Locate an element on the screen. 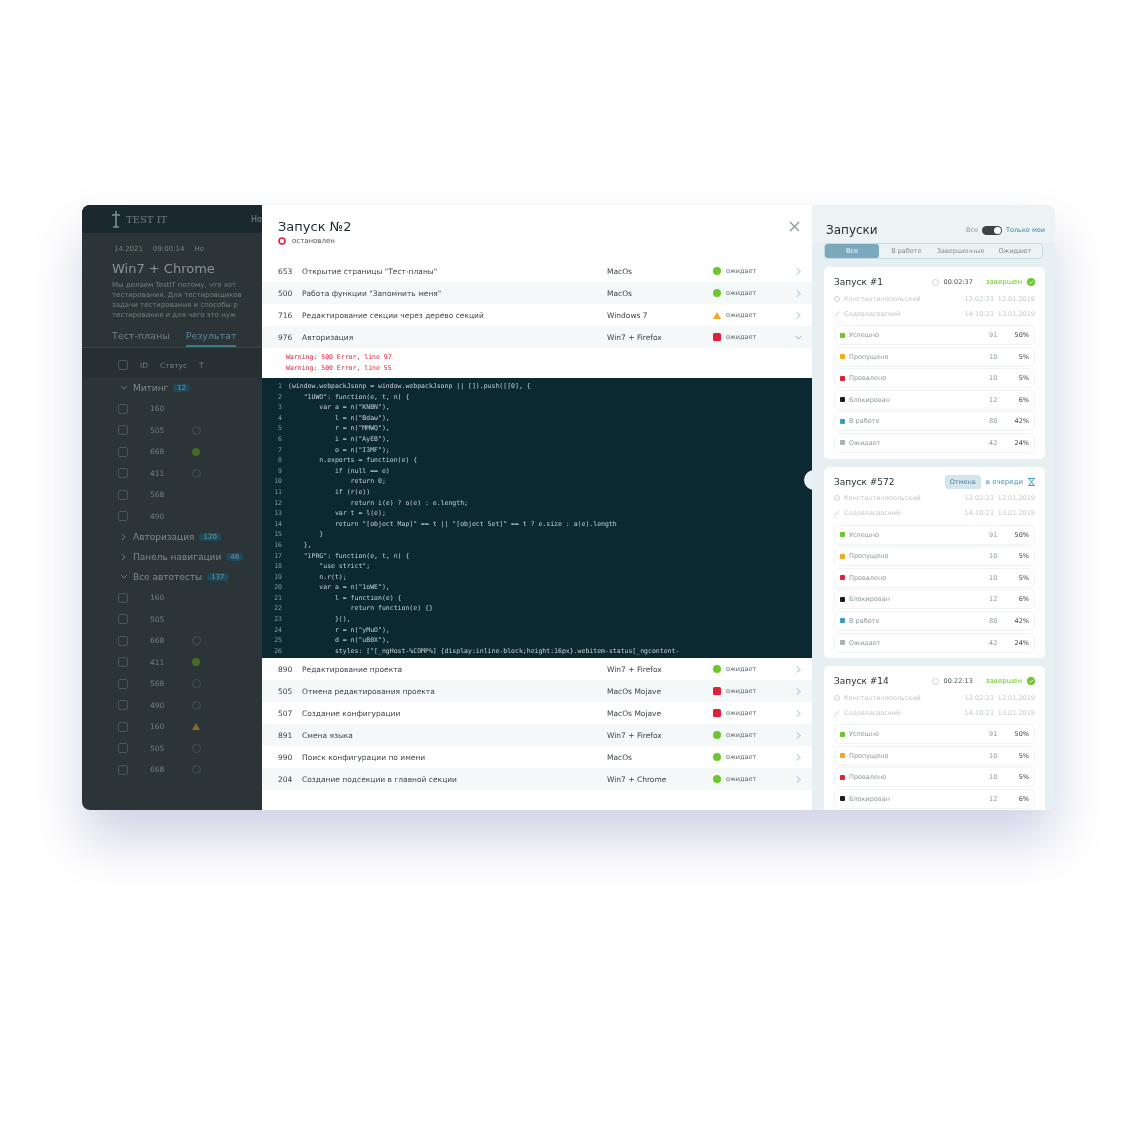  run-title: Запуск #1 is located at coordinates (859, 282).